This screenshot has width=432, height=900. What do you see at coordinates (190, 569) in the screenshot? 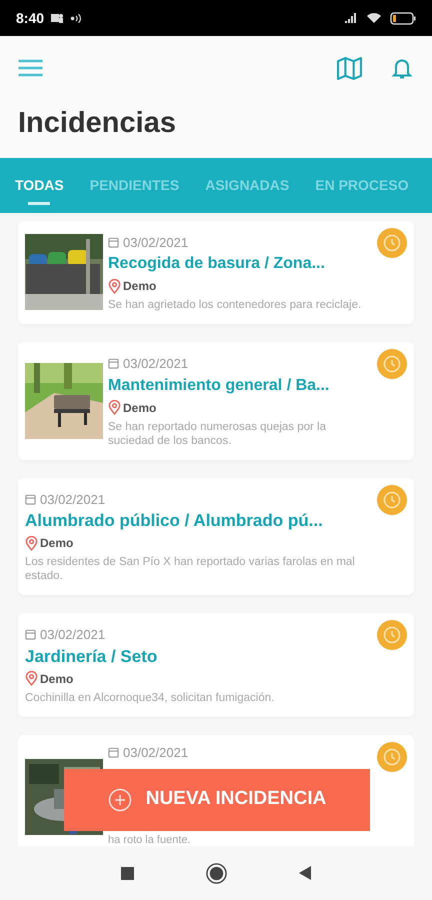
I see `description-text: Los residentes de San Pío X han reportado varias farolas en mal estado.` at bounding box center [190, 569].